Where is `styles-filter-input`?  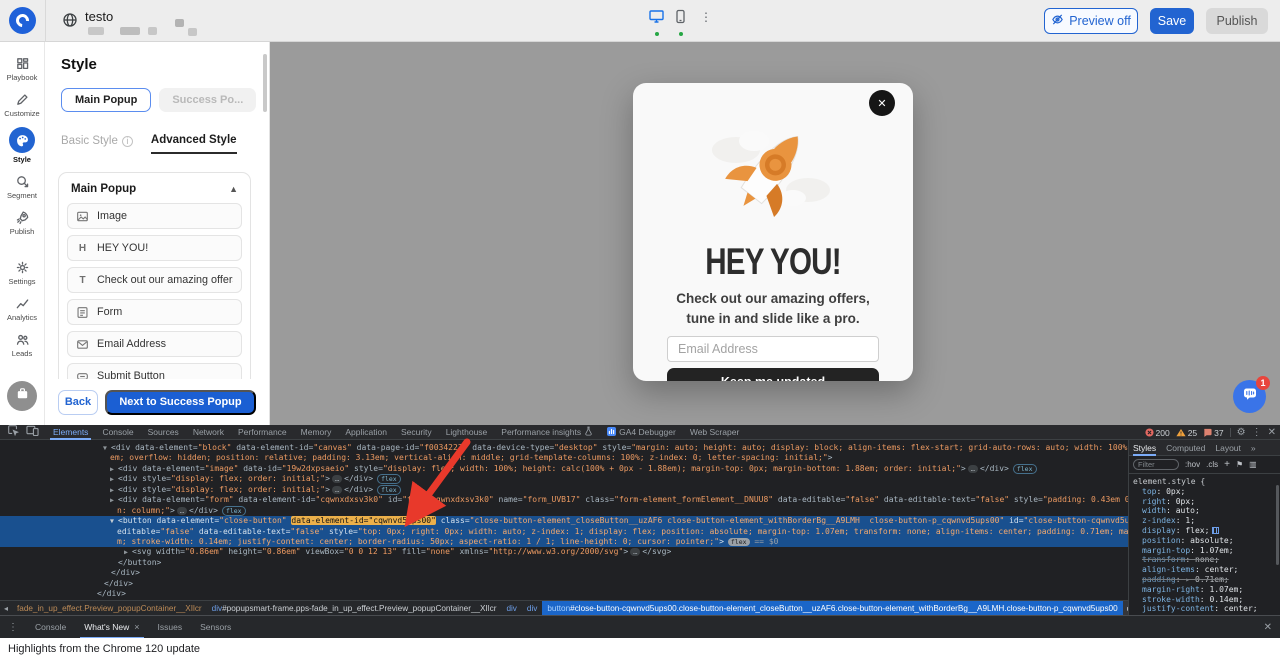
styles-filter-input is located at coordinates (1156, 464).